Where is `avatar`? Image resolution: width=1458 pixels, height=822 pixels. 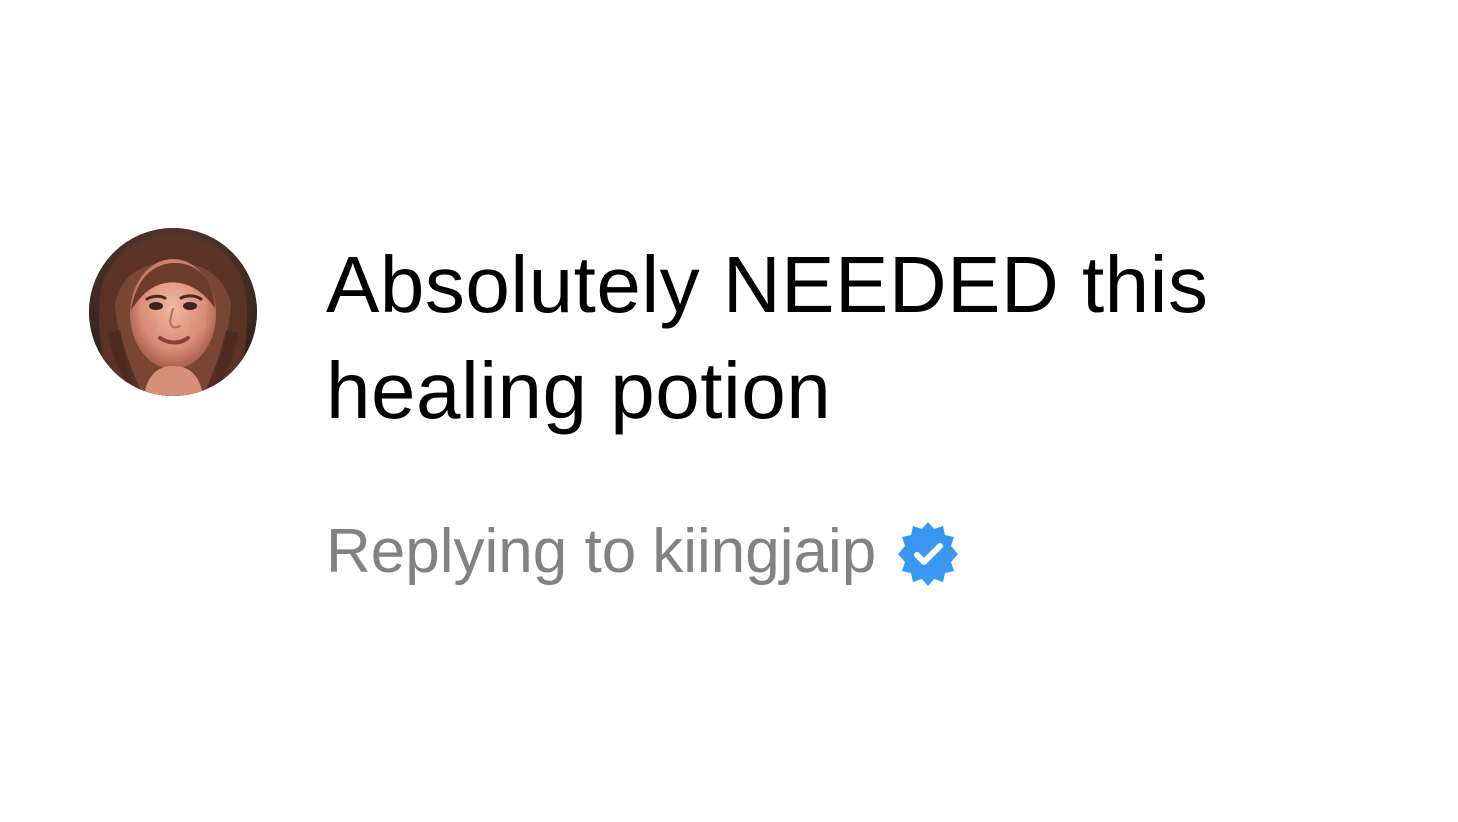 avatar is located at coordinates (173, 312).